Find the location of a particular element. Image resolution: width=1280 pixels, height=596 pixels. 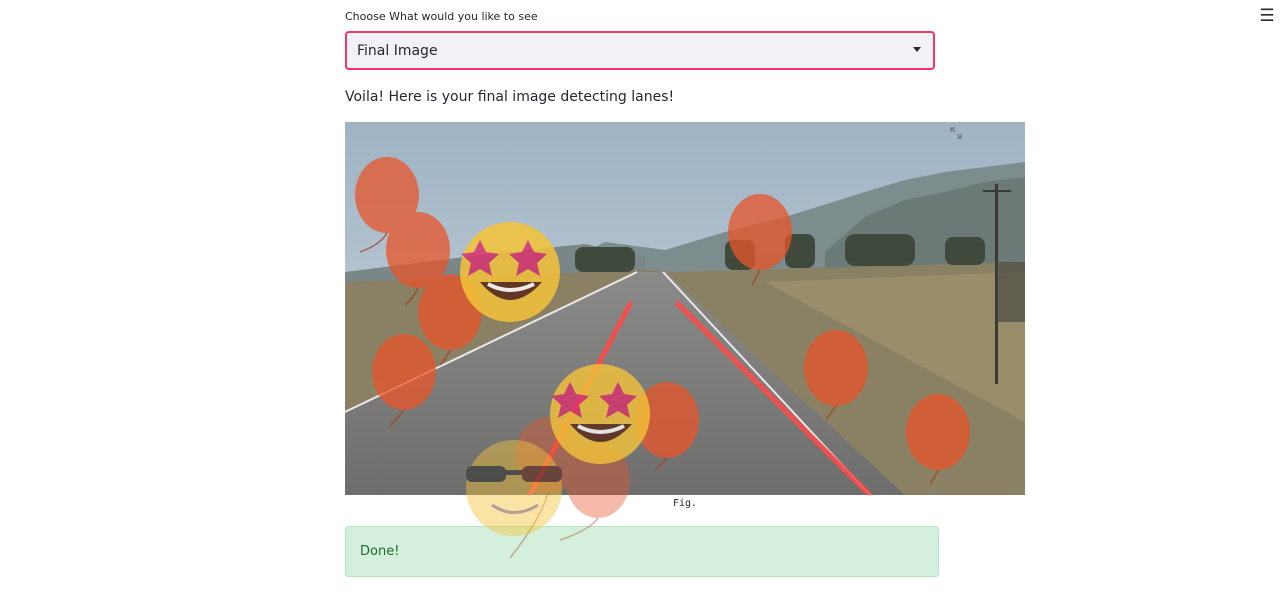

expand-icon is located at coordinates (956, 133).